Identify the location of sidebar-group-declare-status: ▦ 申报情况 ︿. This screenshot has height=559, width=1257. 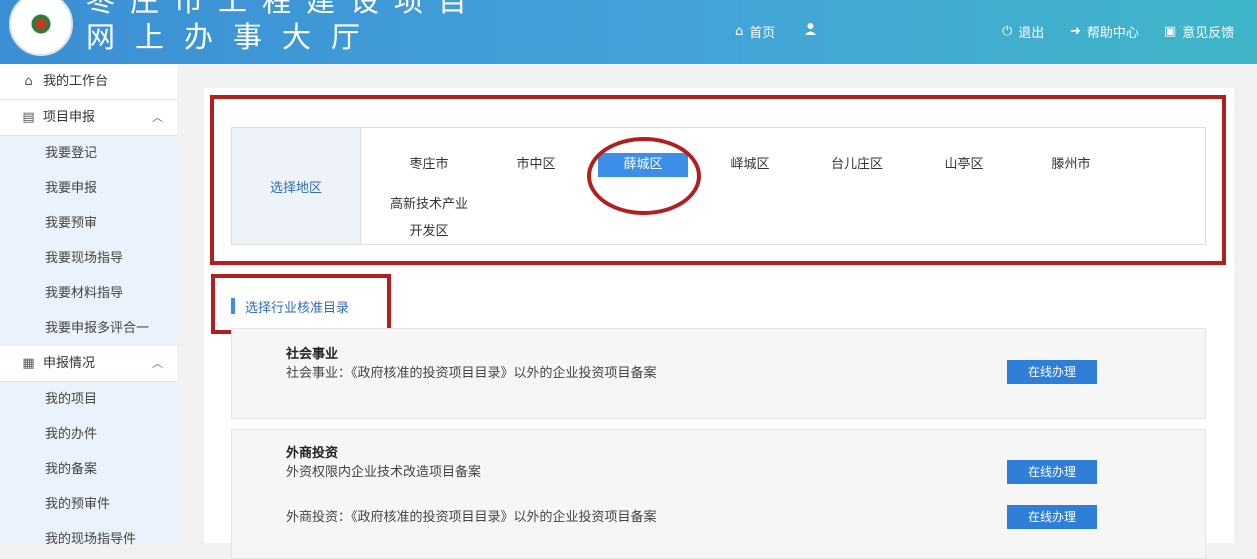
(88, 364).